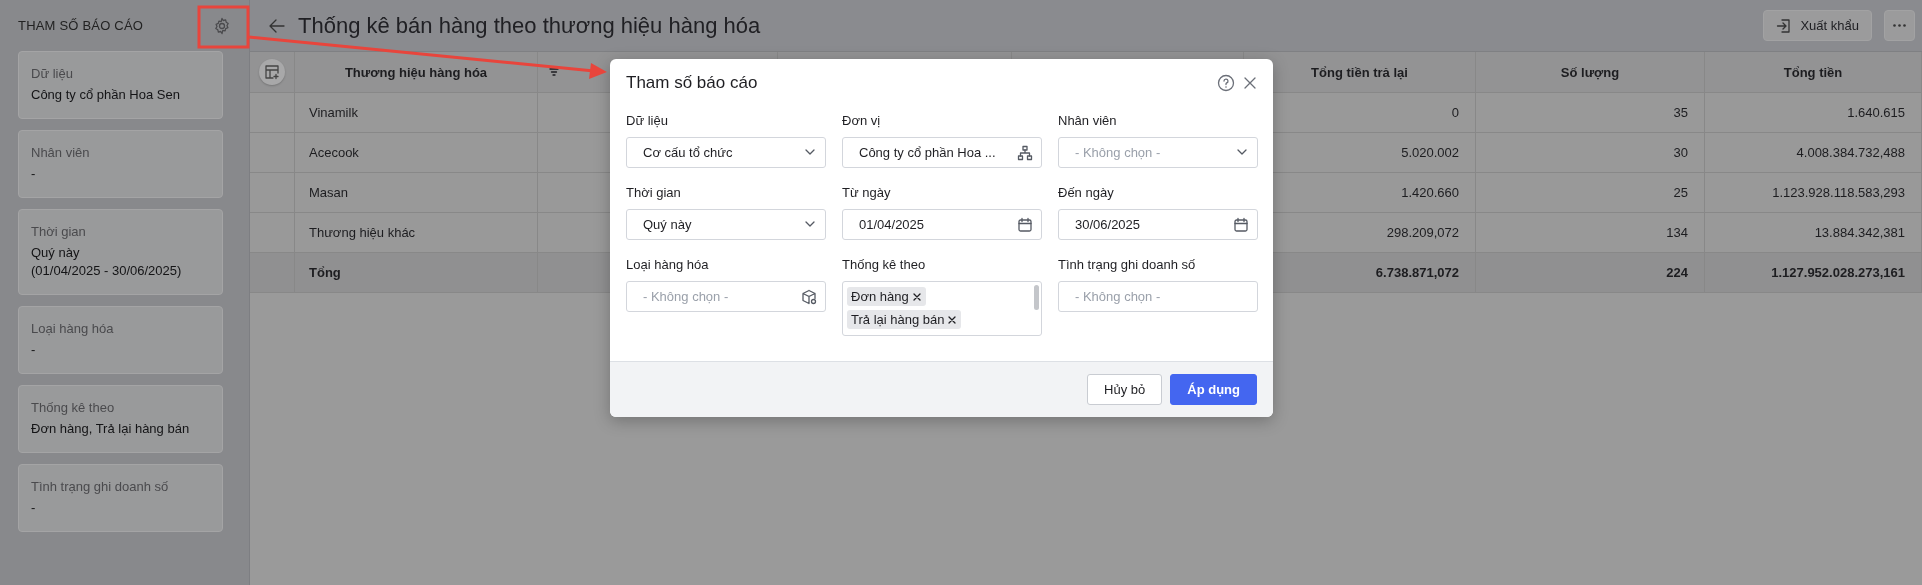 This screenshot has height=585, width=1922. What do you see at coordinates (942, 308) in the screenshot?
I see `multi-select-field: Đơn hàng Trả lại hàng bán` at bounding box center [942, 308].